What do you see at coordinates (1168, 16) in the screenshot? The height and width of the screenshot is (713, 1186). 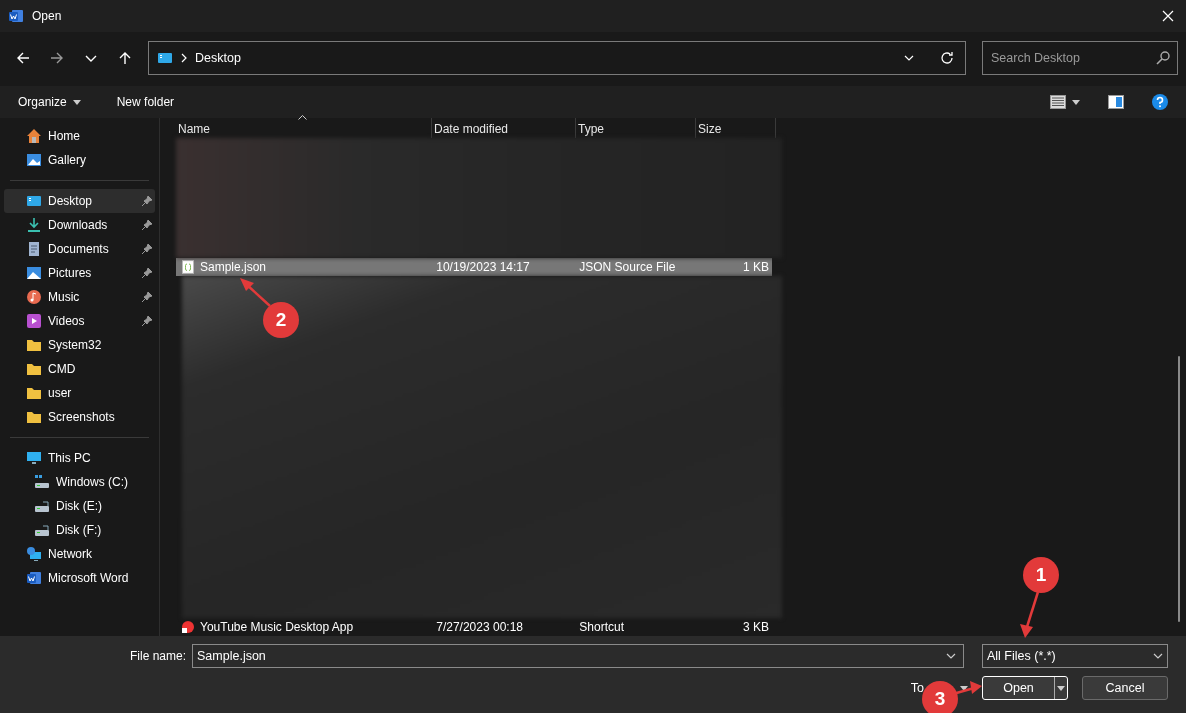 I see `close-icon` at bounding box center [1168, 16].